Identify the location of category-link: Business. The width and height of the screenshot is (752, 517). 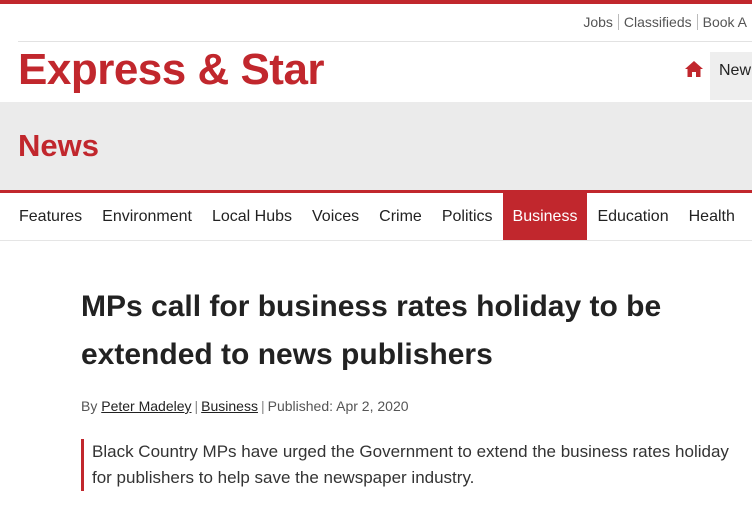
(229, 406).